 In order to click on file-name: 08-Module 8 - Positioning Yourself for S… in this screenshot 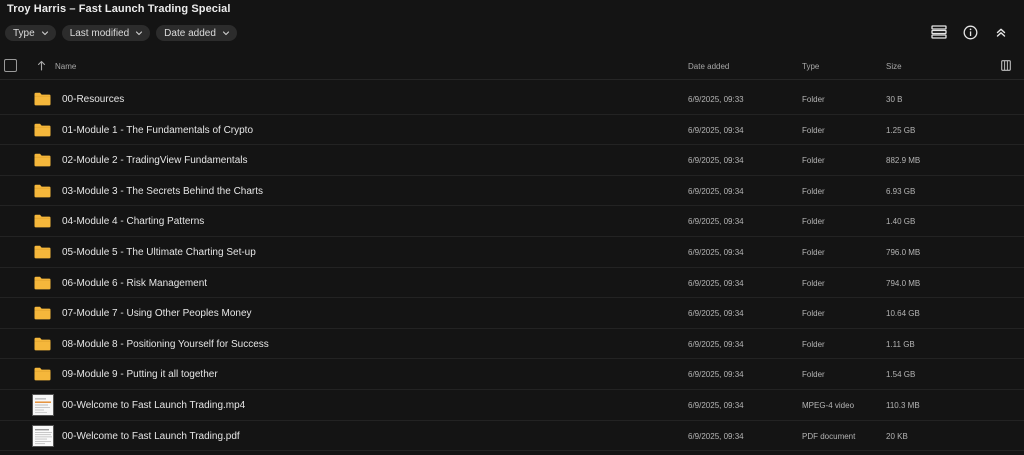, I will do `click(165, 344)`.